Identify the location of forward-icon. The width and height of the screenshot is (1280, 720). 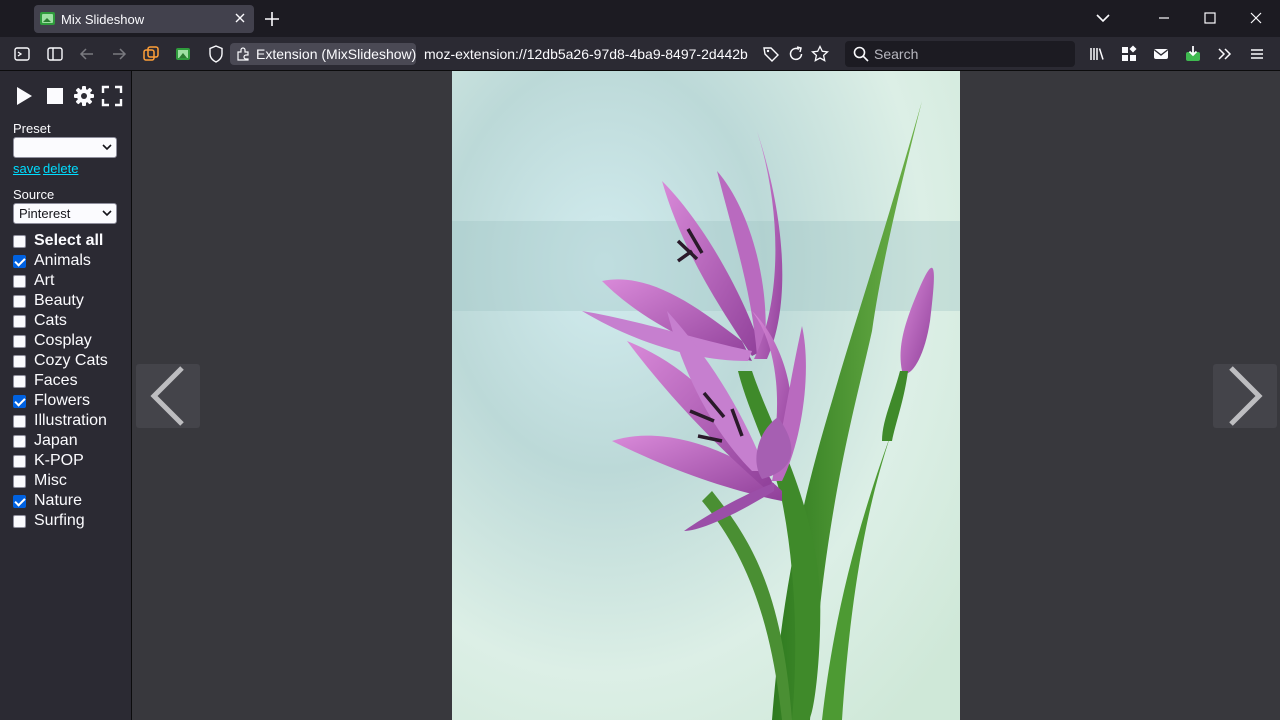
(119, 54).